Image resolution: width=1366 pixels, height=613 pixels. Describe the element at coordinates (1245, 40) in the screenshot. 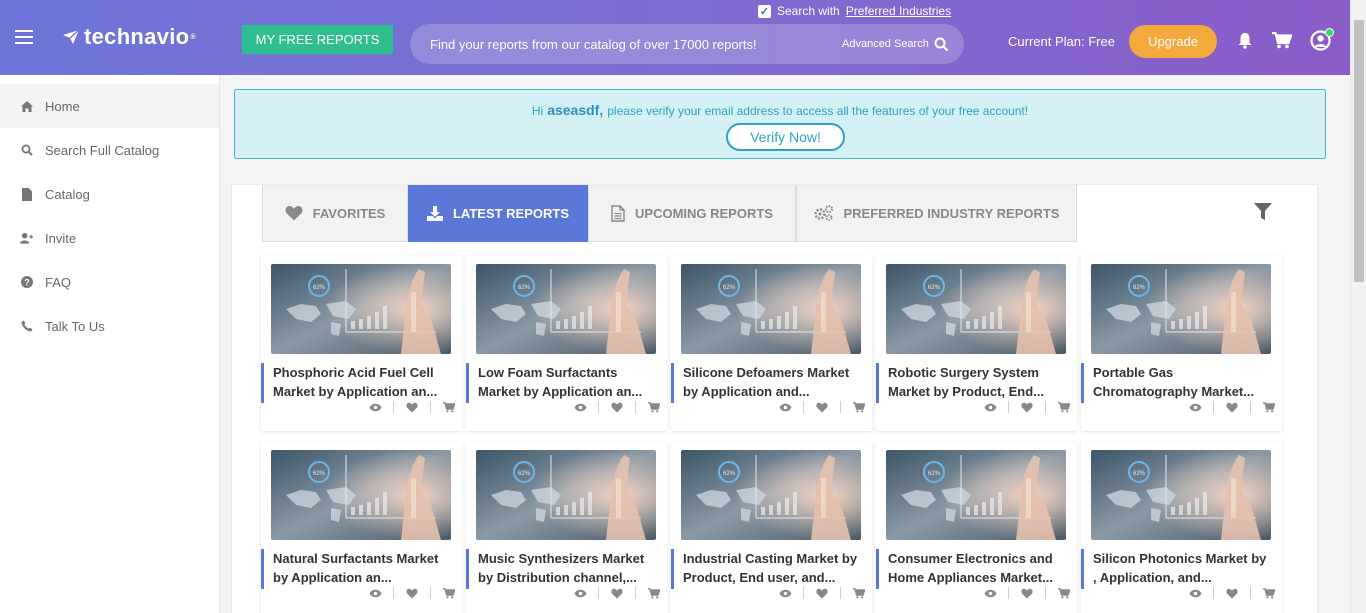

I see `bell-icon` at that location.